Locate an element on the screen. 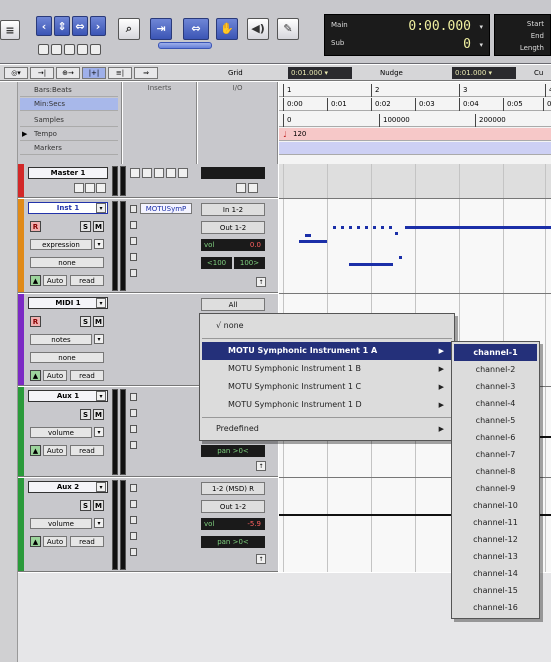 The image size is (551, 662). param-dropdown-icon: ▾ is located at coordinates (99, 339).